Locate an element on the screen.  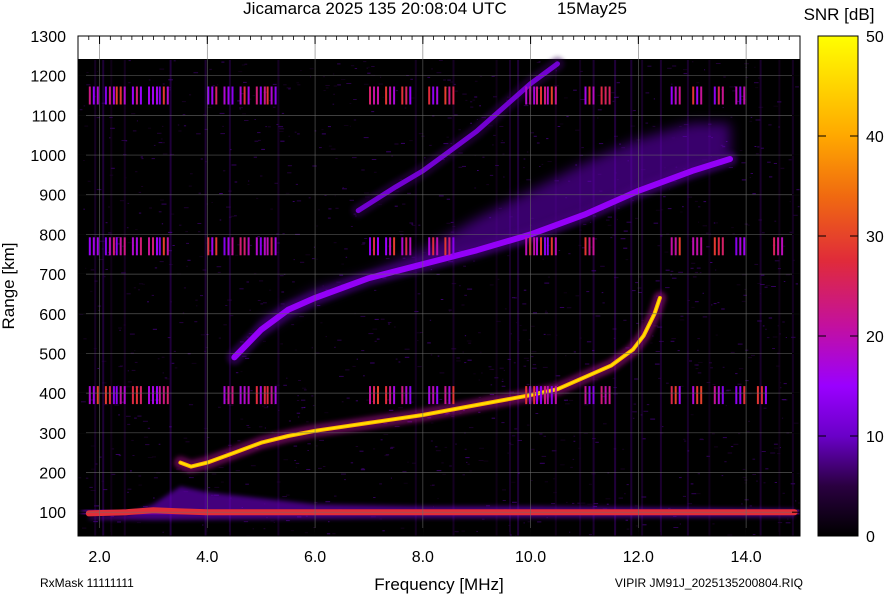
y-tick-label: 900 is located at coordinates (52, 196).